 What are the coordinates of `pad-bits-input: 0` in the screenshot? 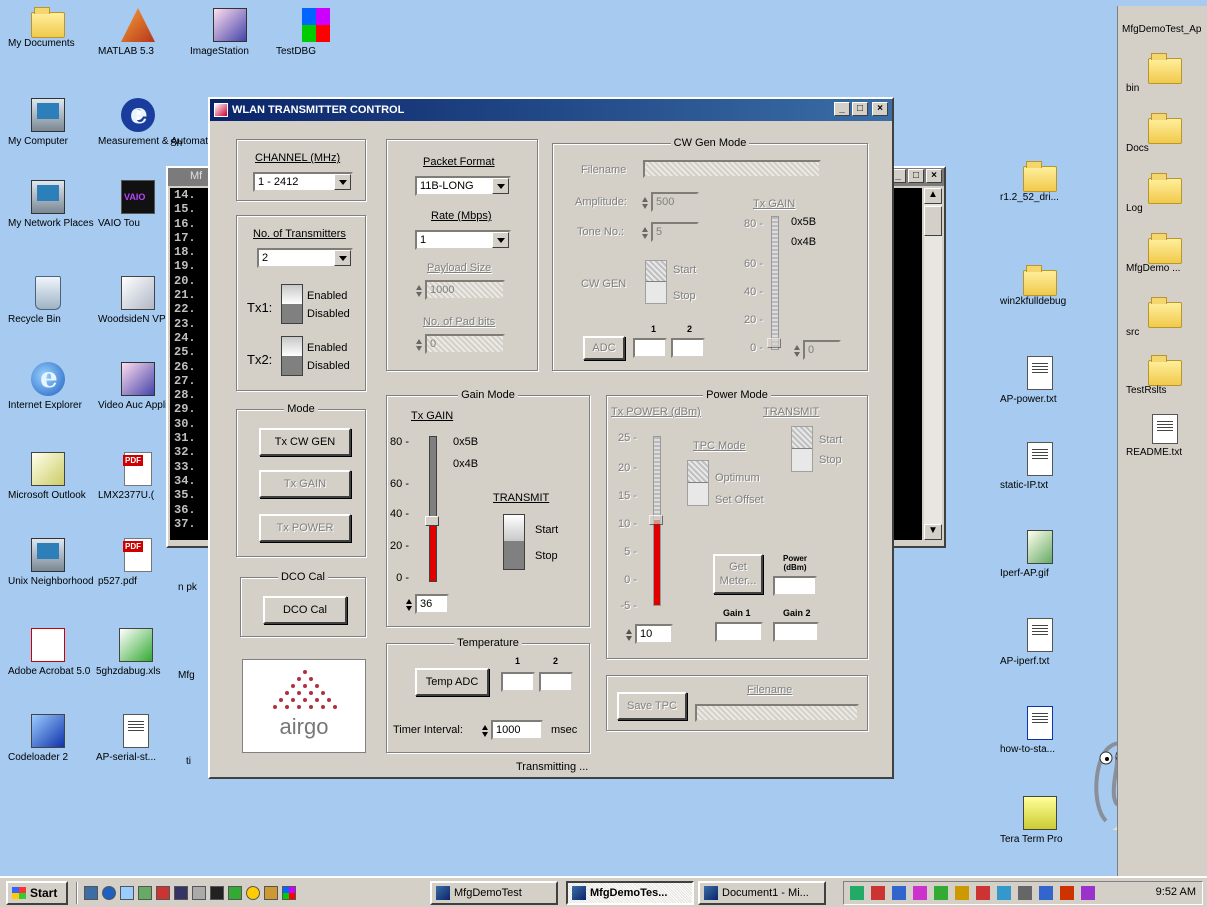 It's located at (465, 344).